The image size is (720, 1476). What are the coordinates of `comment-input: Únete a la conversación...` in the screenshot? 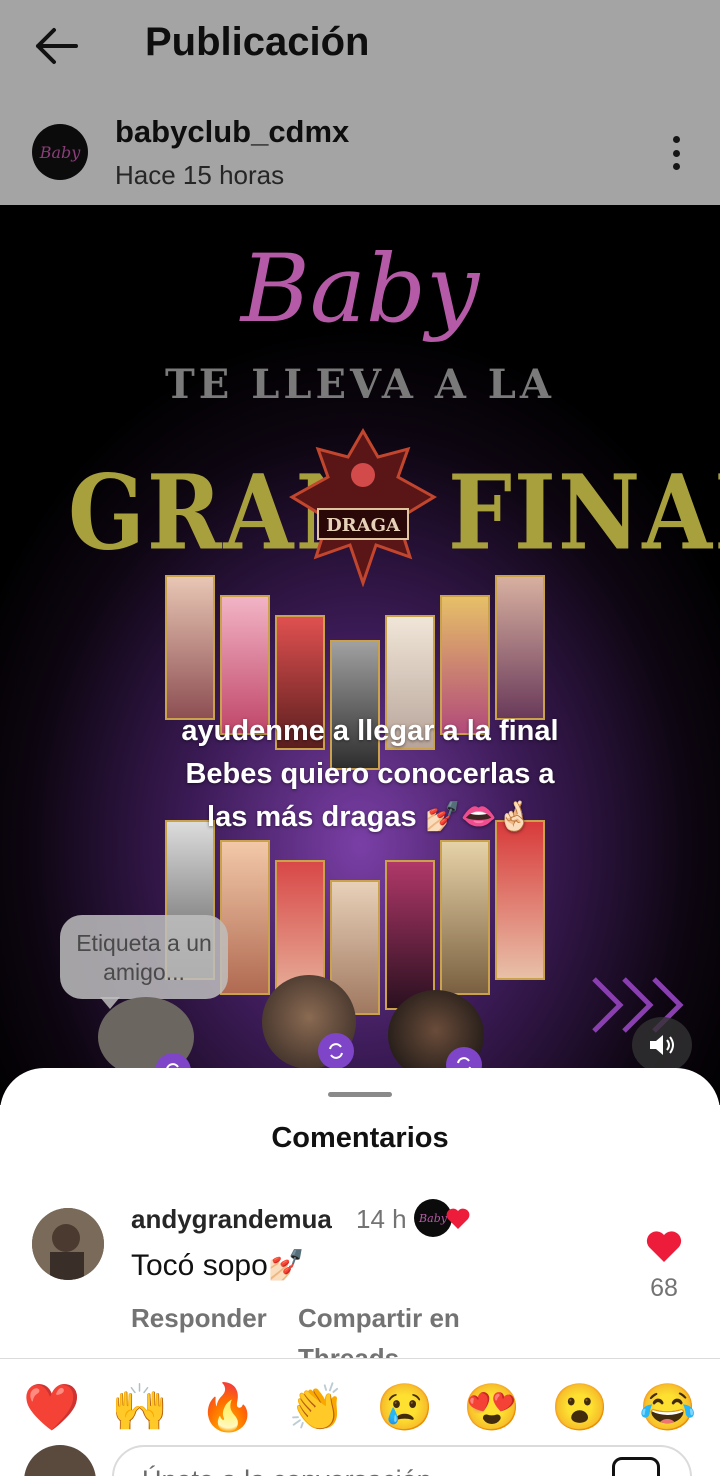 It's located at (402, 1460).